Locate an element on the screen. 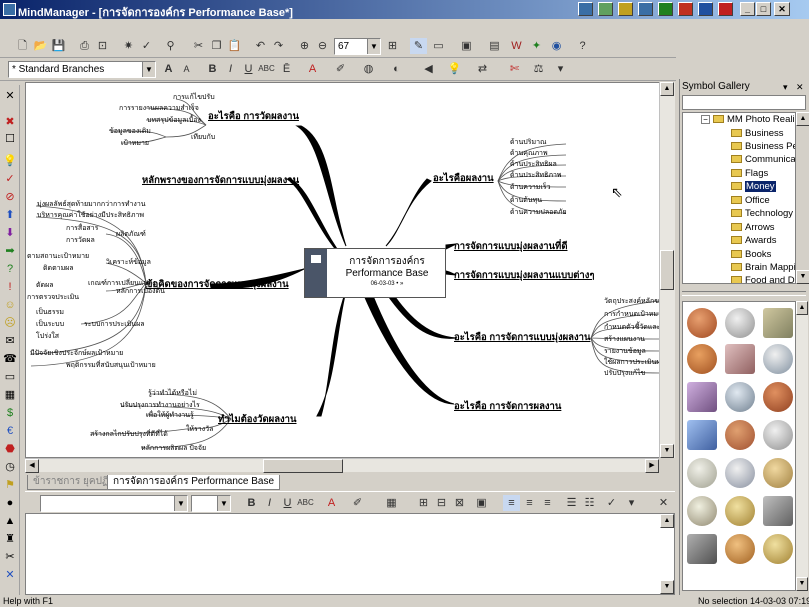  euro-icon: € is located at coordinates (10, 431).